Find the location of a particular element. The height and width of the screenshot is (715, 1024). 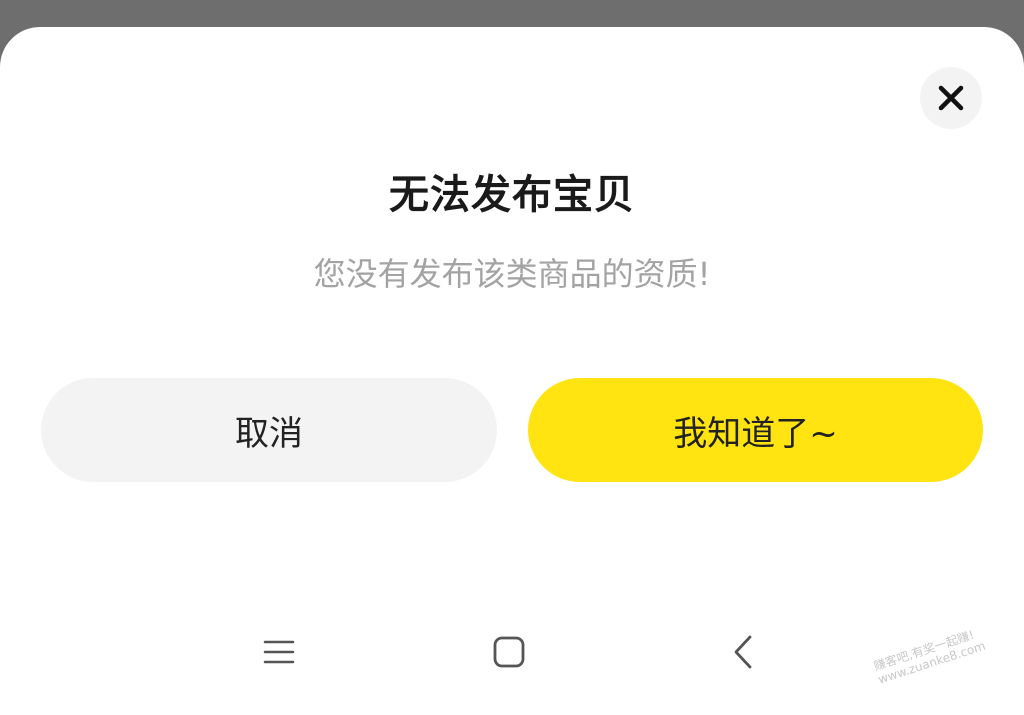

menu-button is located at coordinates (279, 652).